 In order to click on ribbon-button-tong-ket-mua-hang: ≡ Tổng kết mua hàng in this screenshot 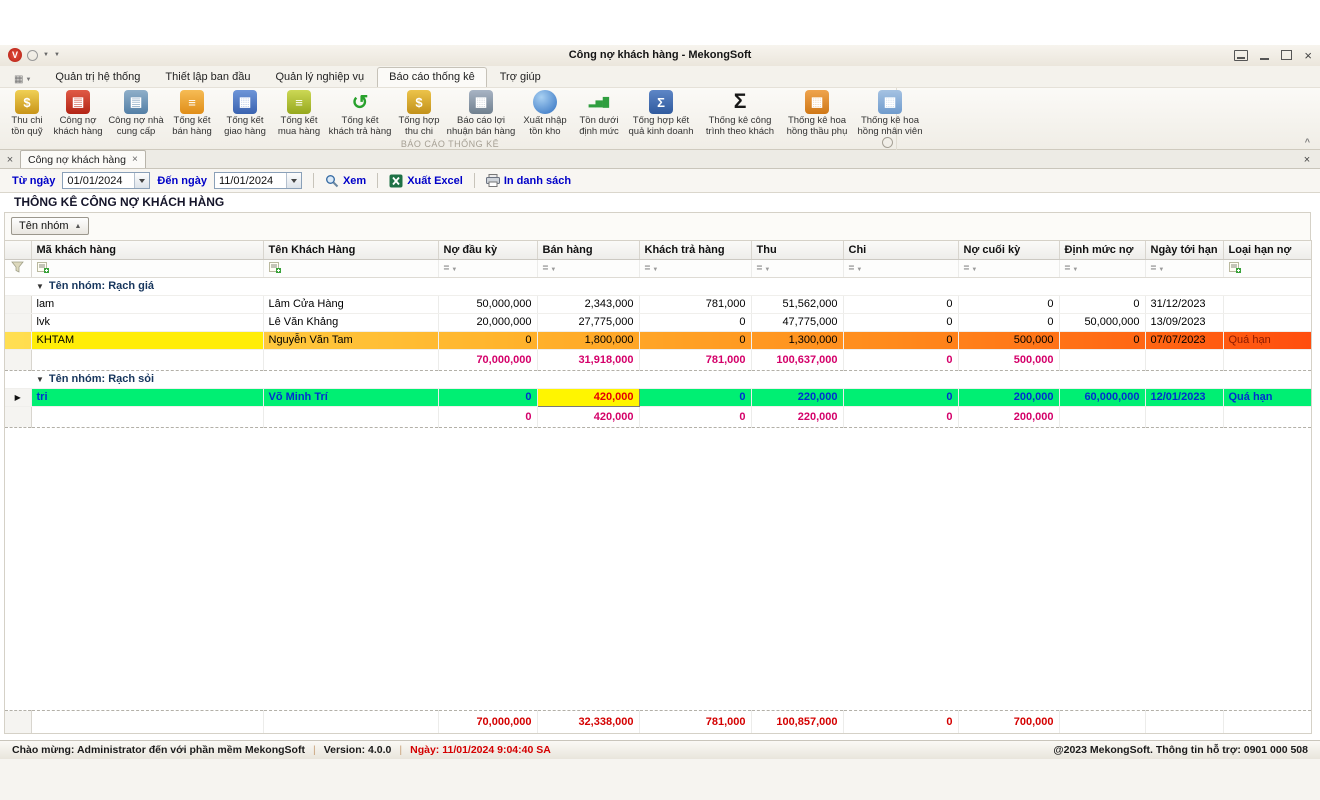, I will do `click(299, 114)`.